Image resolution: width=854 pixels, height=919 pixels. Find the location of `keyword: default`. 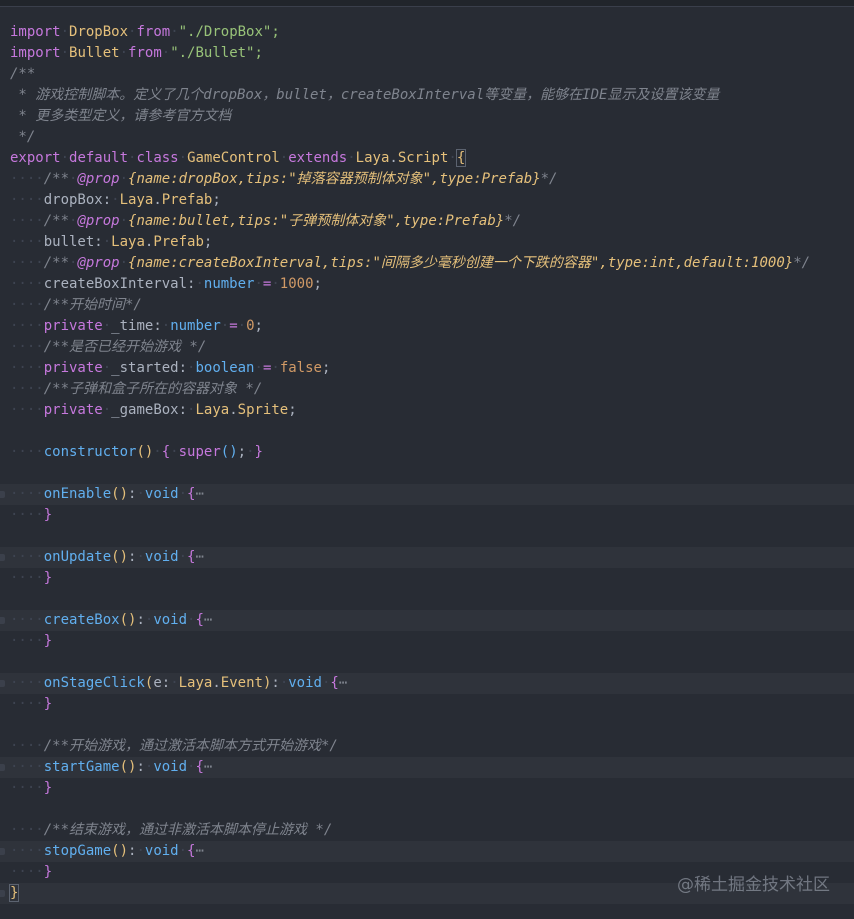

keyword: default is located at coordinates (99, 158).